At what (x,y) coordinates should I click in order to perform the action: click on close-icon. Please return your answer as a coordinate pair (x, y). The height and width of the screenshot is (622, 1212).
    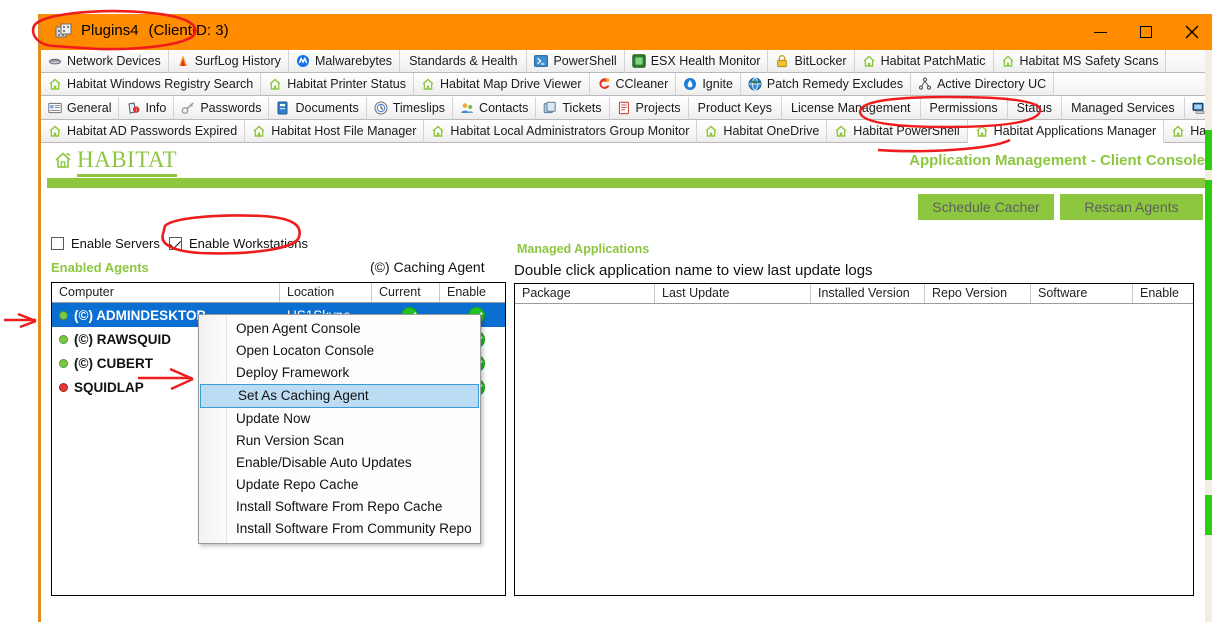
    Looking at the image, I should click on (1190, 32).